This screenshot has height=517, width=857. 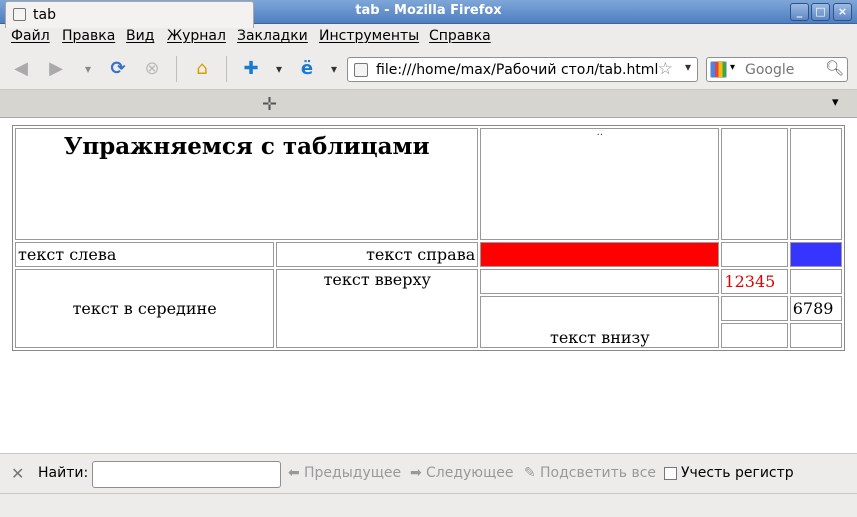 I want to click on search-bar: ▾ 🔍︎, so click(x=777, y=69).